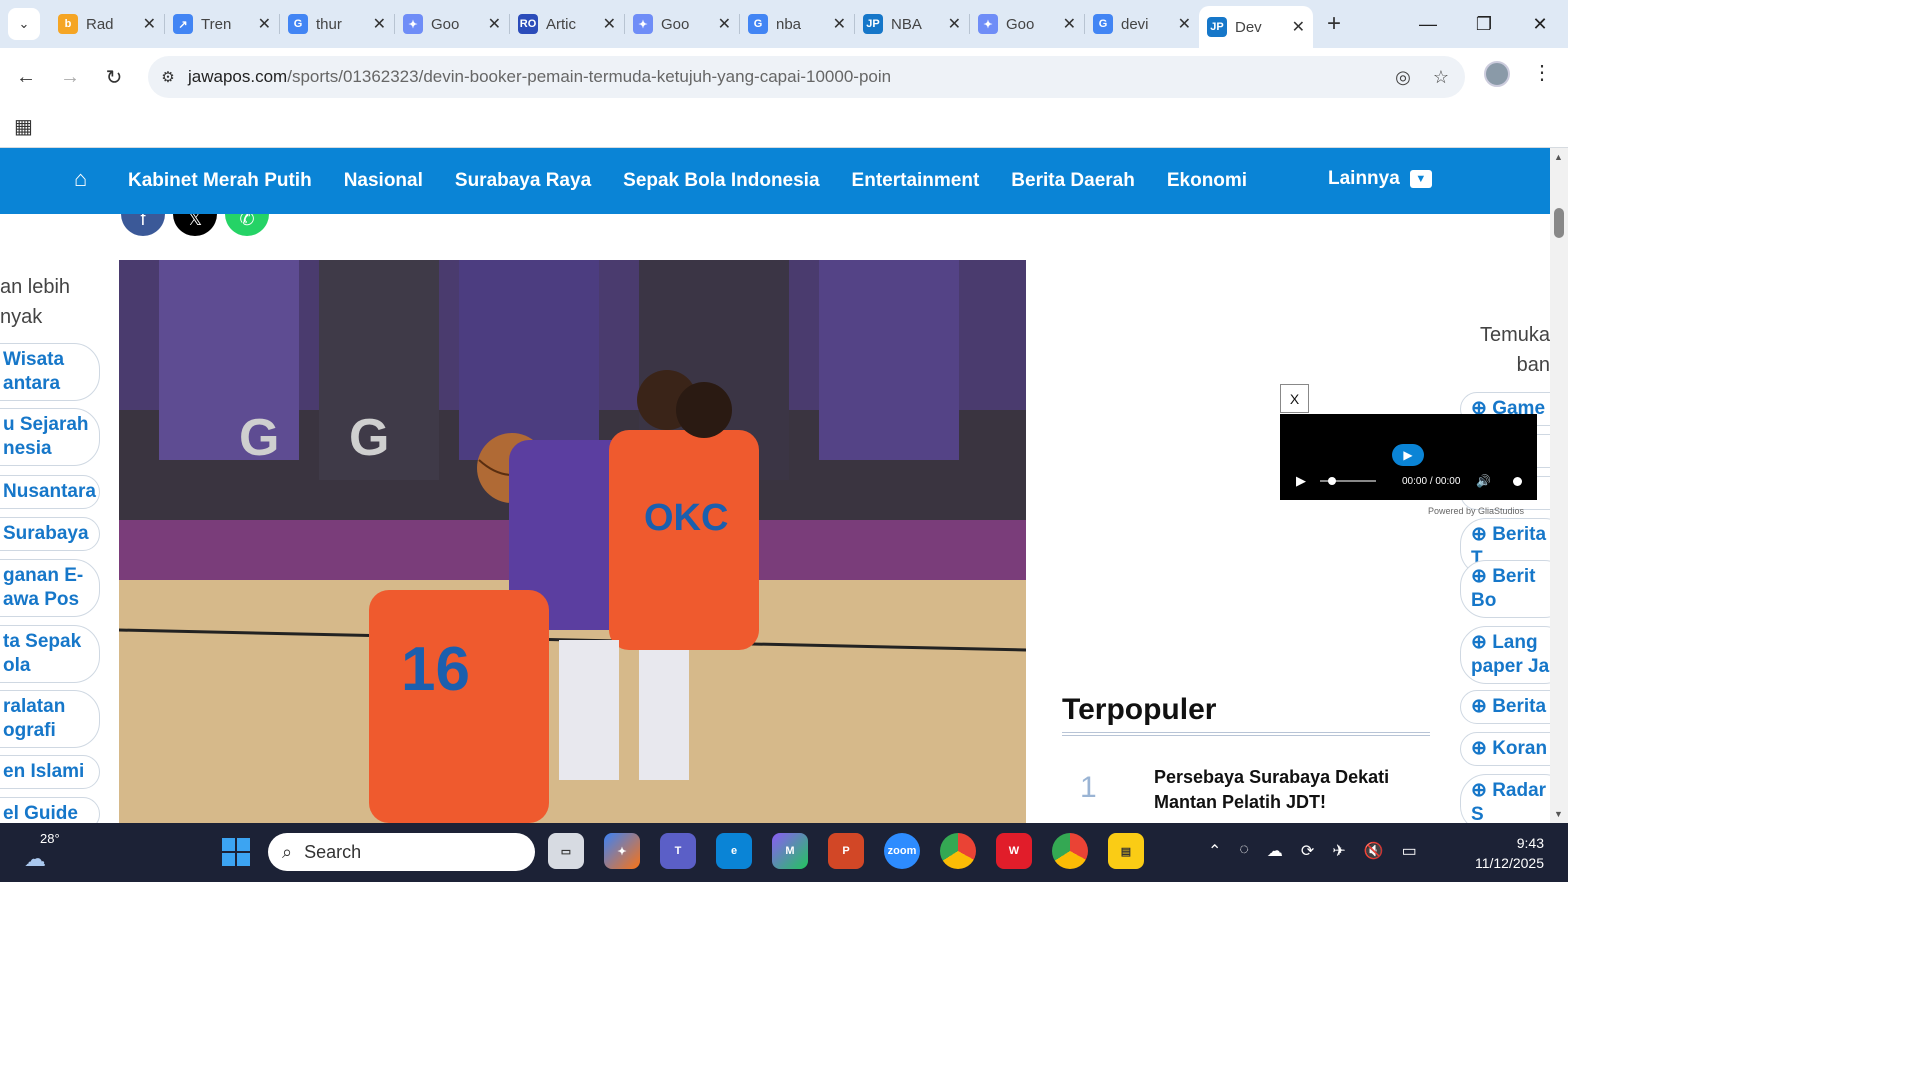 The height and width of the screenshot is (1080, 1920). I want to click on taskbar-apps: ▭ ✦ T e M P zoom W ▤, so click(846, 851).